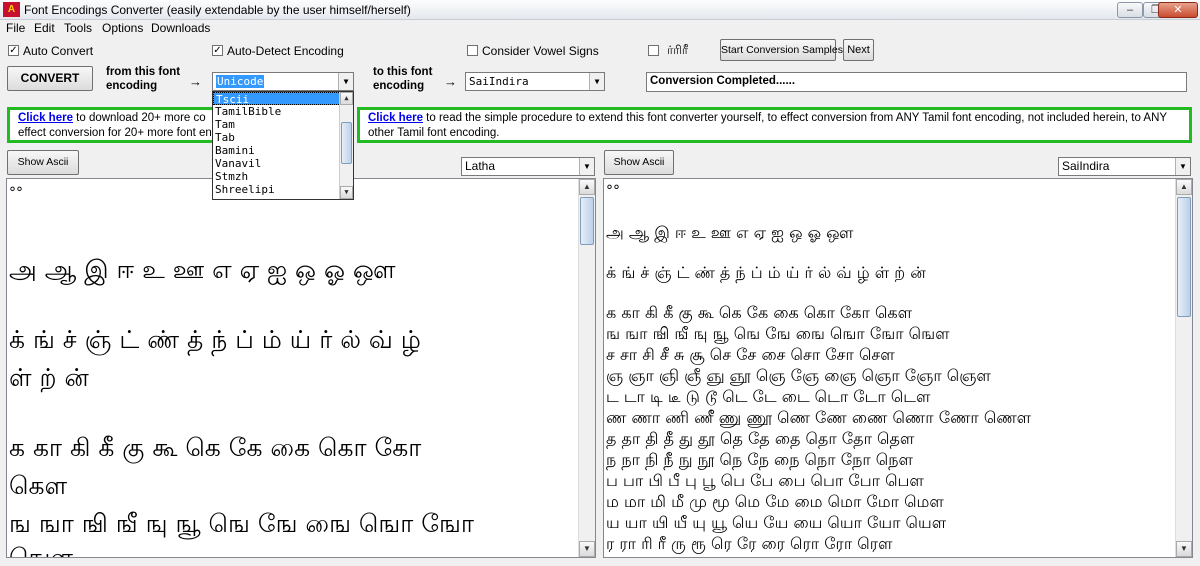  Describe the element at coordinates (730, 232) in the screenshot. I see `converted-line: அ ஆ இ ஈ உ ஊ எ ஏ ஐ ஒ ஓ ஔ` at that location.